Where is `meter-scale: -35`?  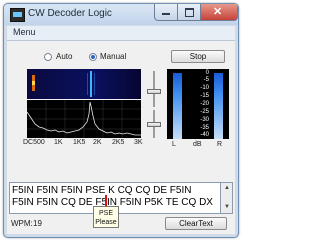
meter-scale: -35 is located at coordinates (204, 128).